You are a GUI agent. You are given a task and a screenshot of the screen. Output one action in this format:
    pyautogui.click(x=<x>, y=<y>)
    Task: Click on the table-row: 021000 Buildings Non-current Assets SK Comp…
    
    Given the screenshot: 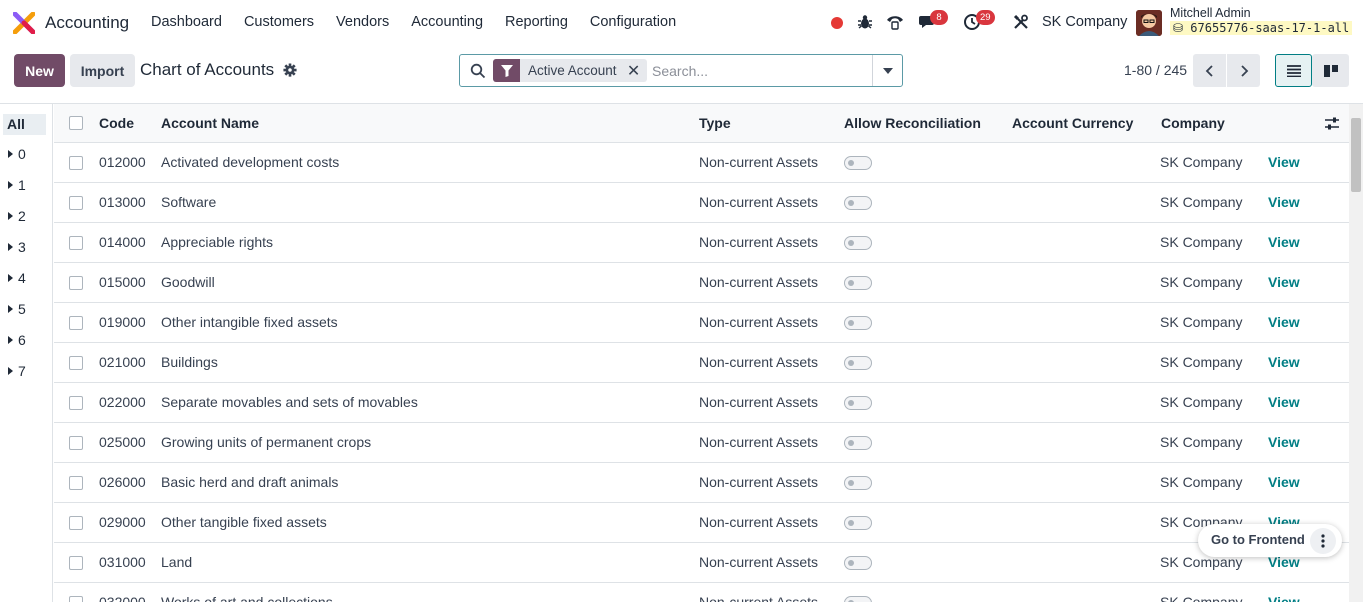 What is the action you would take?
    pyautogui.click(x=701, y=363)
    